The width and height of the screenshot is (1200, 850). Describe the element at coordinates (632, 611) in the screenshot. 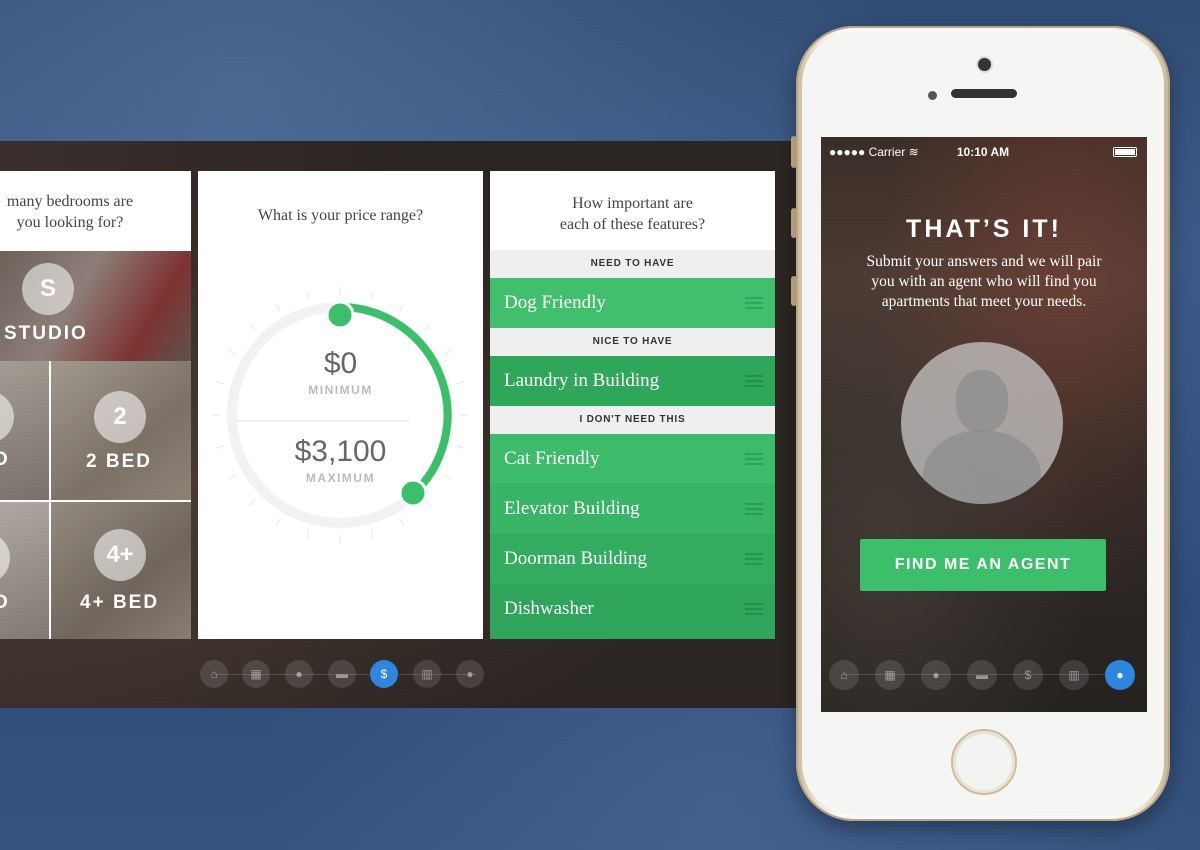

I see `feature-row: Dishwasher` at that location.